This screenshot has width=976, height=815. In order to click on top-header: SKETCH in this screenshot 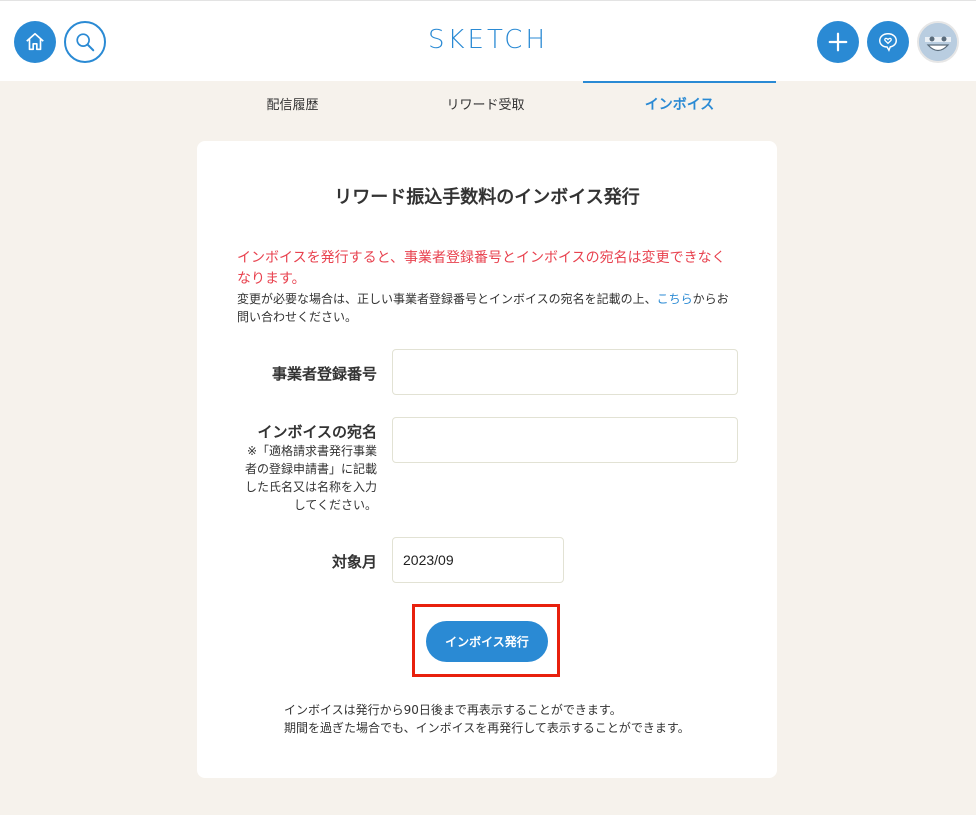, I will do `click(488, 40)`.